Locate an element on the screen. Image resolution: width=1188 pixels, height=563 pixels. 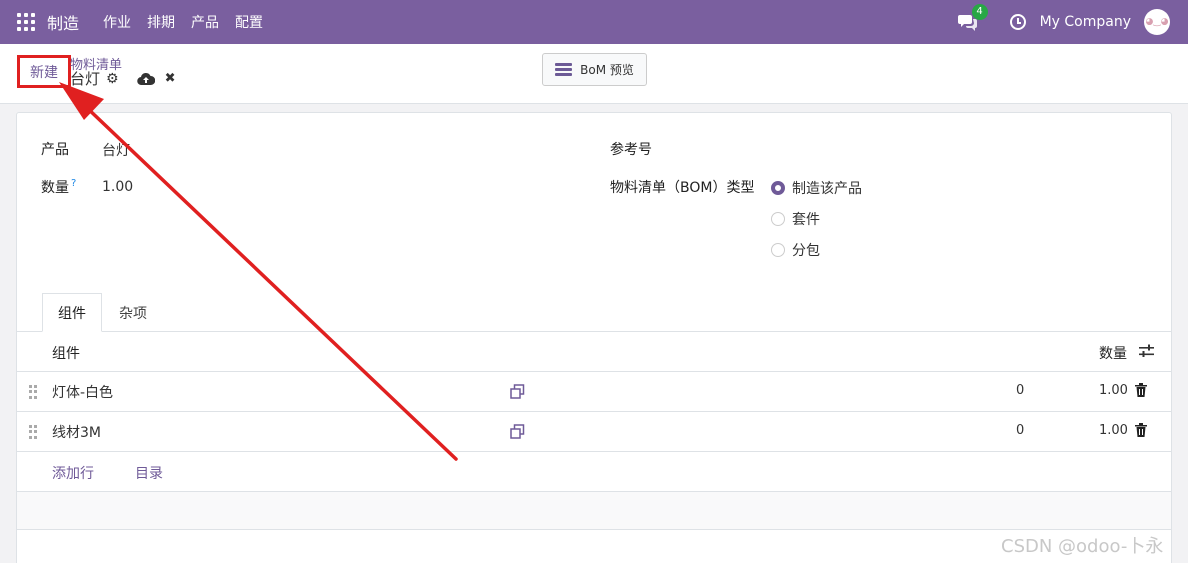
top-navbar: 制造 作业 排期 产品 配置 4 My Company ◕‿◕ is located at coordinates (594, 22).